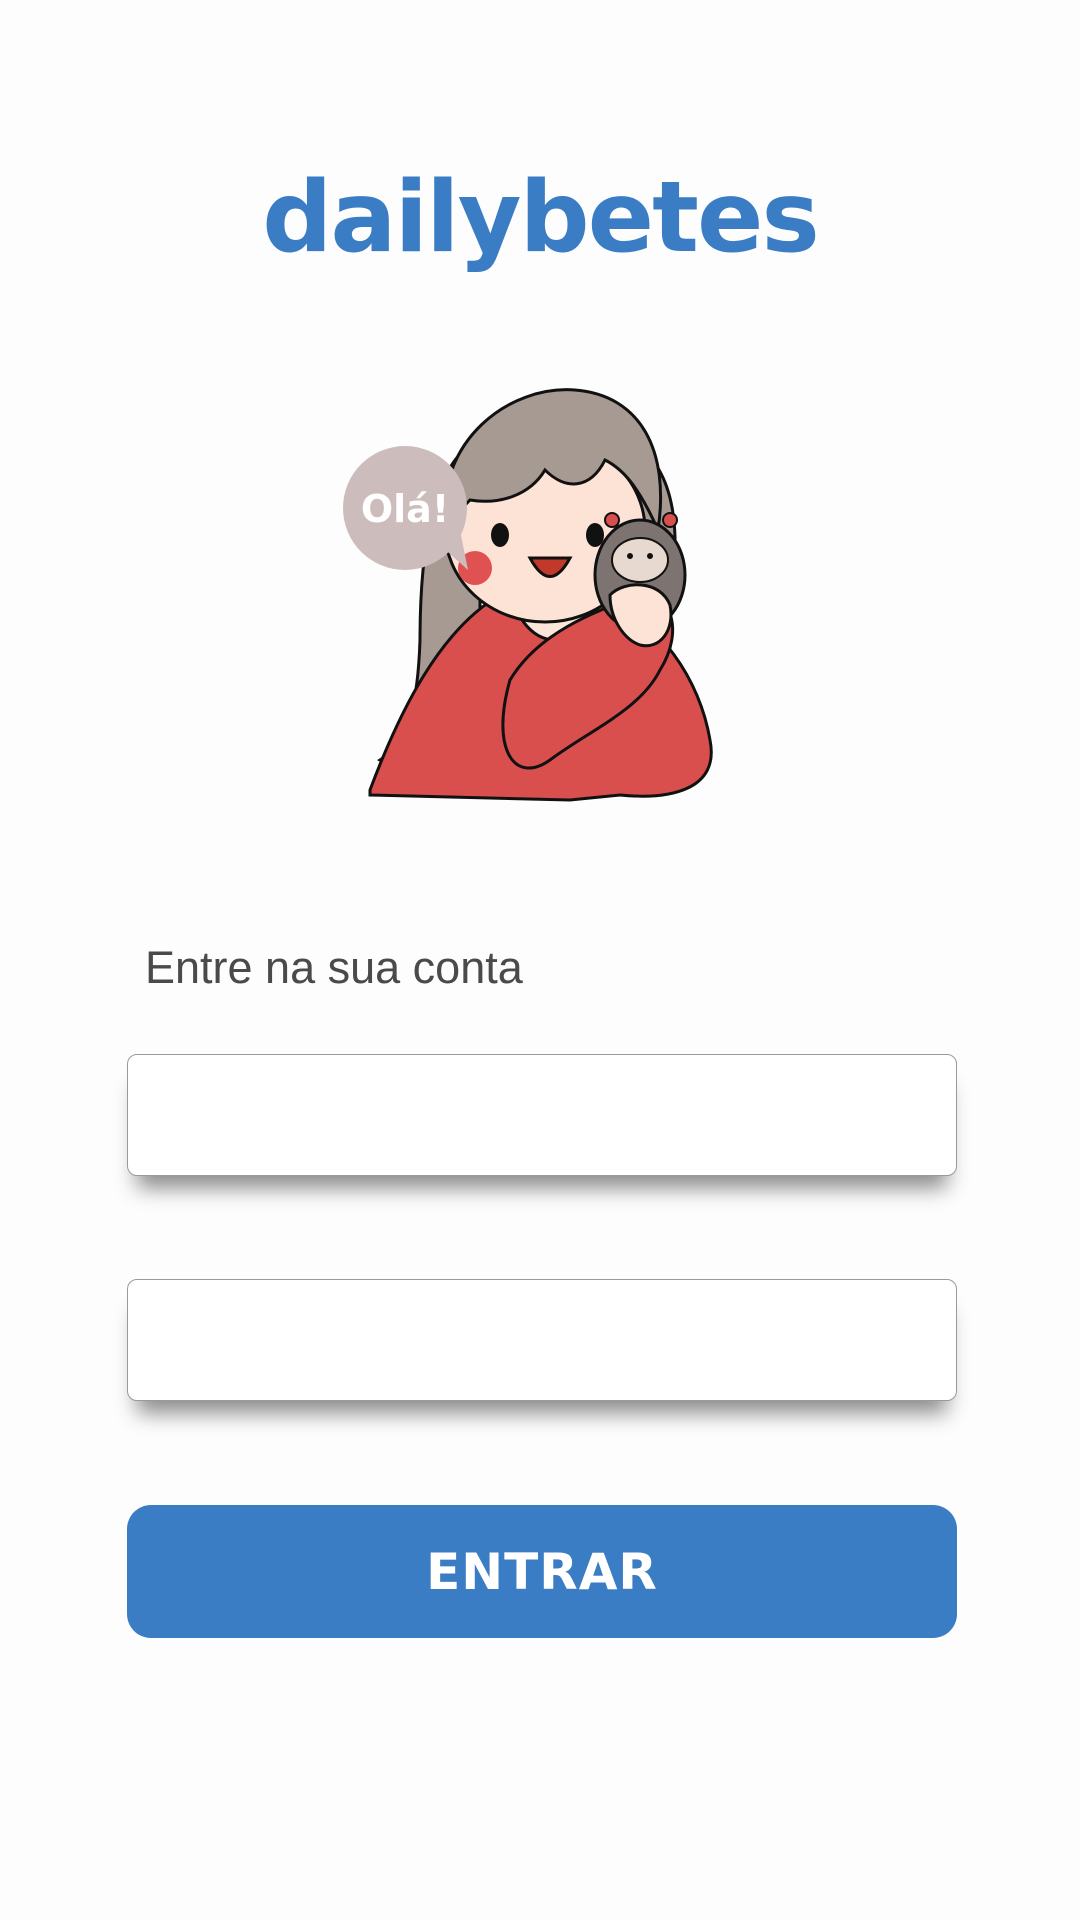 This screenshot has height=1920, width=1080. Describe the element at coordinates (630, 556) in the screenshot. I see `hedgehog-eye-left` at that location.